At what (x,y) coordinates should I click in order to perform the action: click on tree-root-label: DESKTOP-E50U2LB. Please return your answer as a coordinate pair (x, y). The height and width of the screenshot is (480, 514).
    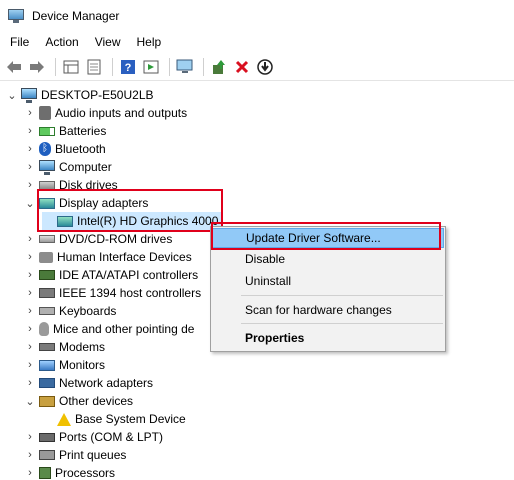
    Looking at the image, I should click on (97, 95).